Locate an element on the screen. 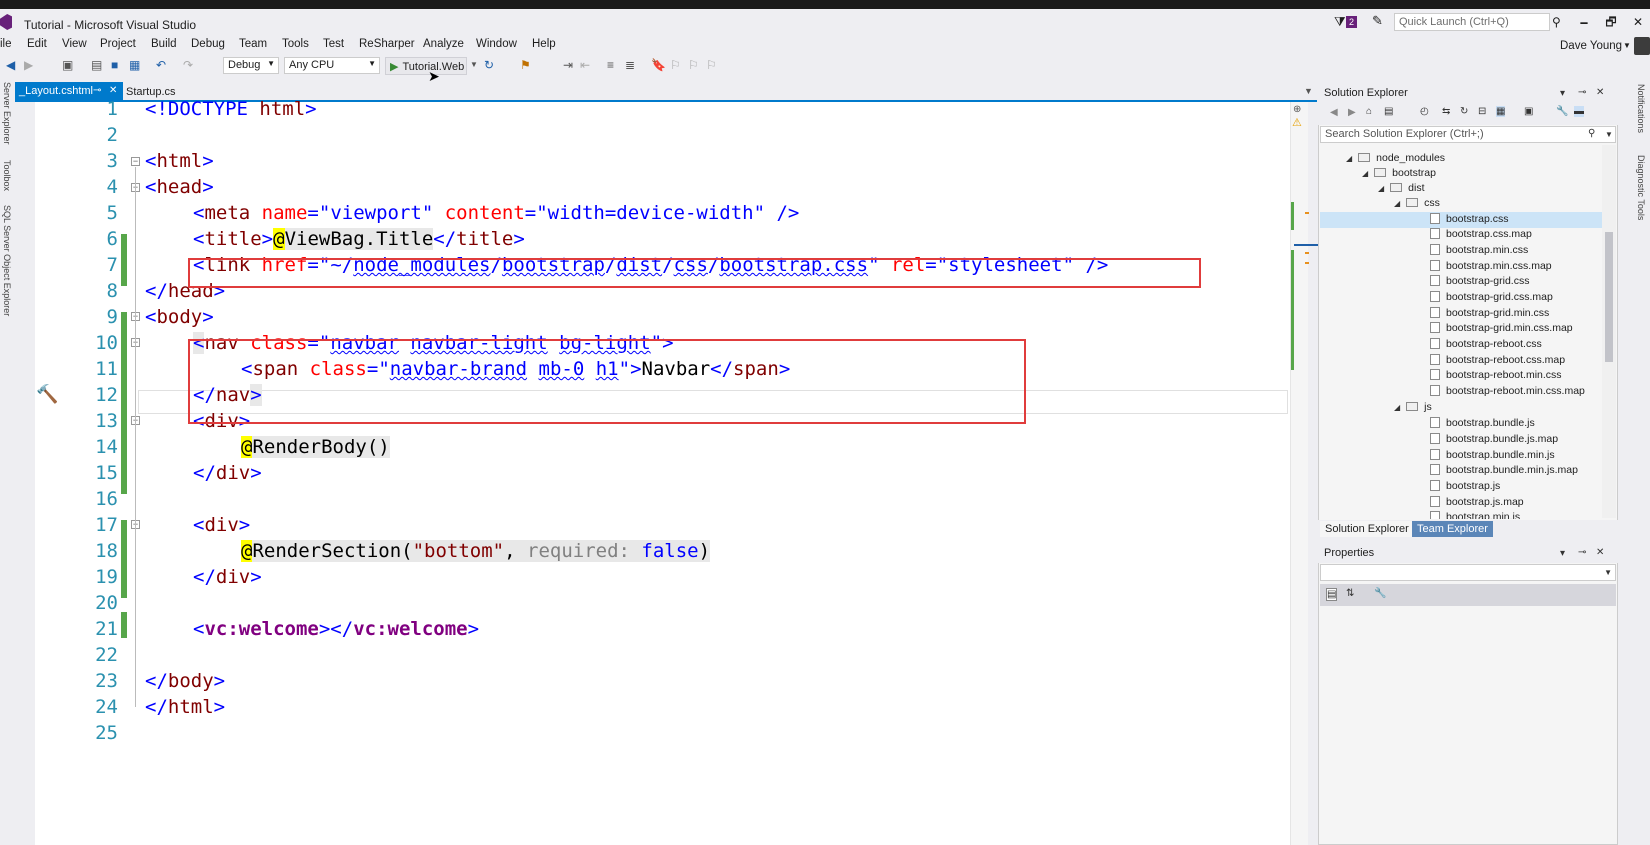  tree-item: bootstrap.css.map is located at coordinates (1481, 234).